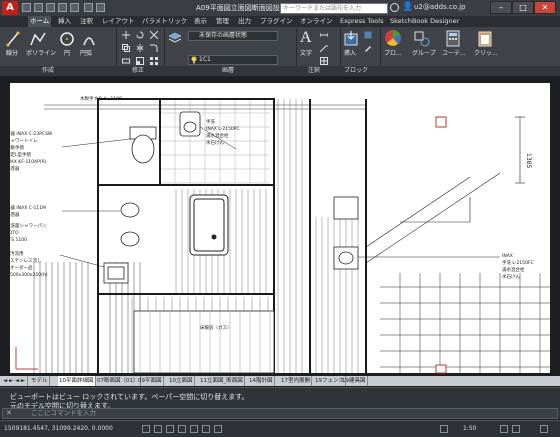 The height and width of the screenshot is (437, 560). I want to click on tab-layout: レイアウト, so click(118, 21).